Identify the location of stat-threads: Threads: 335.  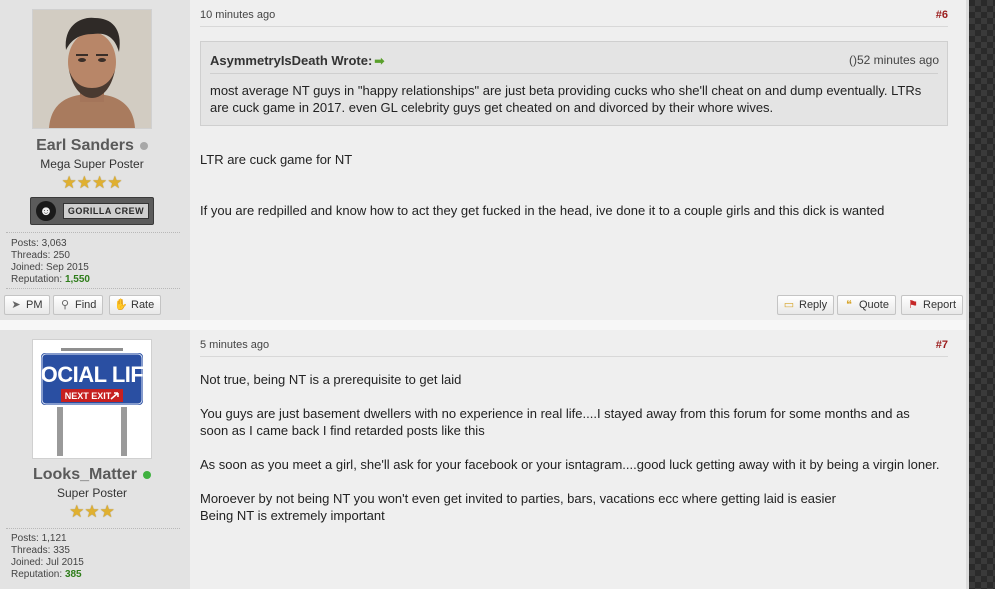
(40, 550).